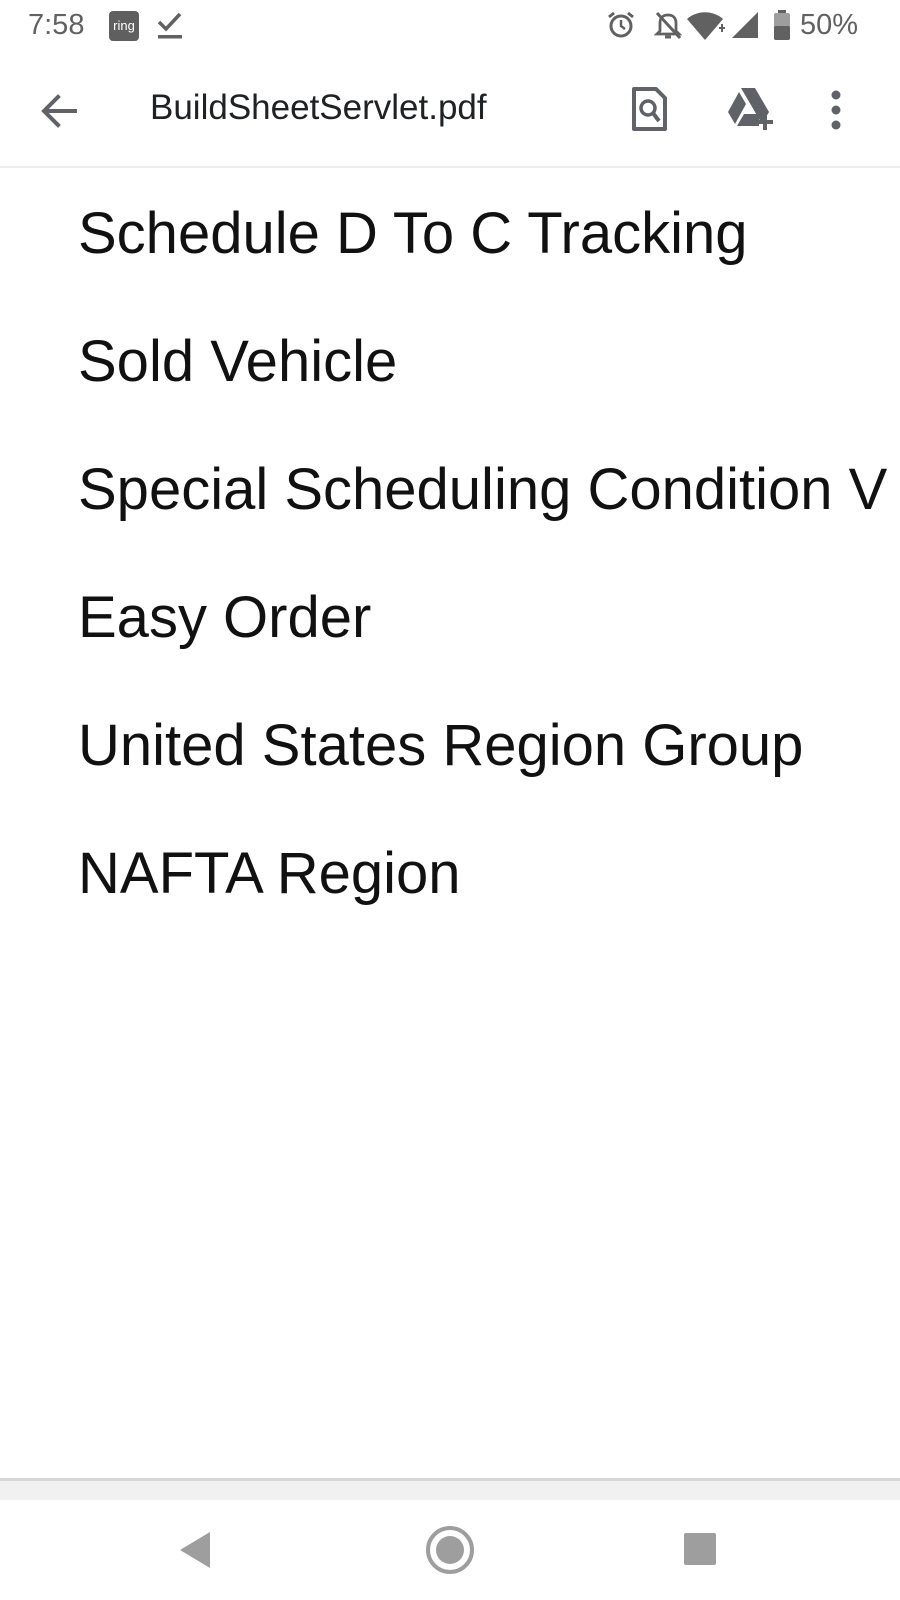 The image size is (900, 1600). I want to click on add-to-drive-button, so click(750, 108).